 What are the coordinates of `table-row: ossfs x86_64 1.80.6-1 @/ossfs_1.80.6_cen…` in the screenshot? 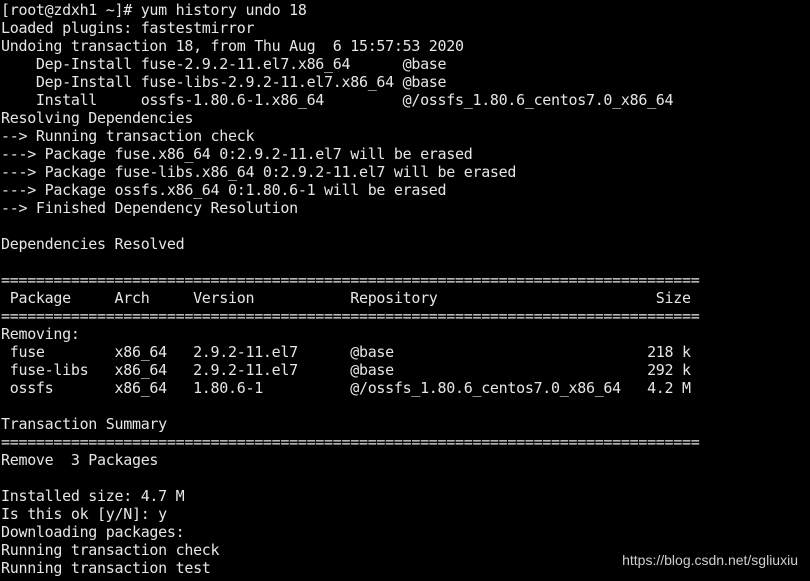 It's located at (346, 388).